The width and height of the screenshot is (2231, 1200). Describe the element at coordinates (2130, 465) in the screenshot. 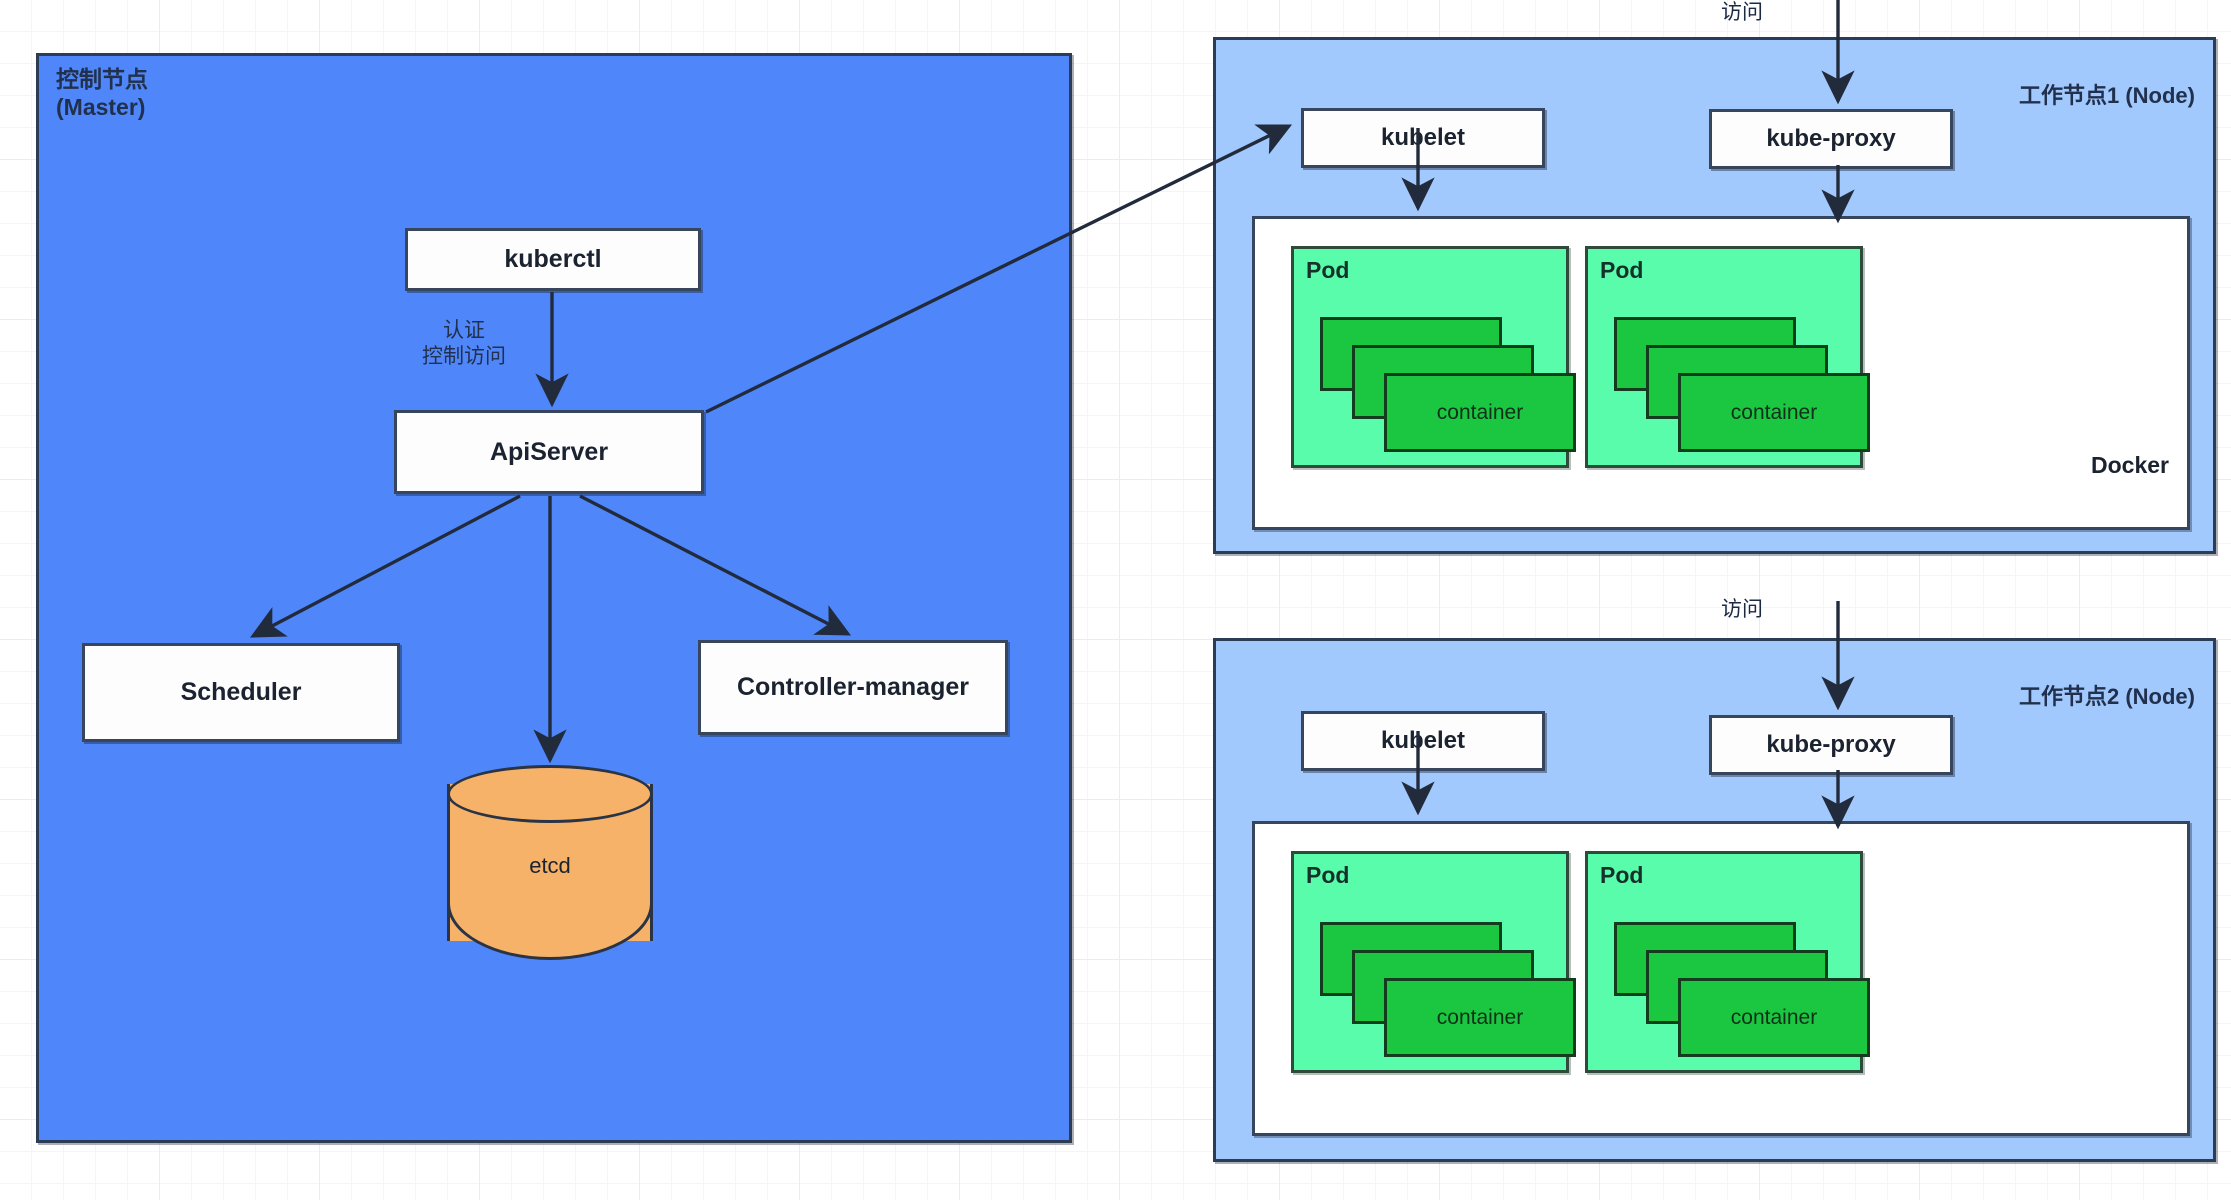

I see `worker-1-runtime-label: Docker` at that location.